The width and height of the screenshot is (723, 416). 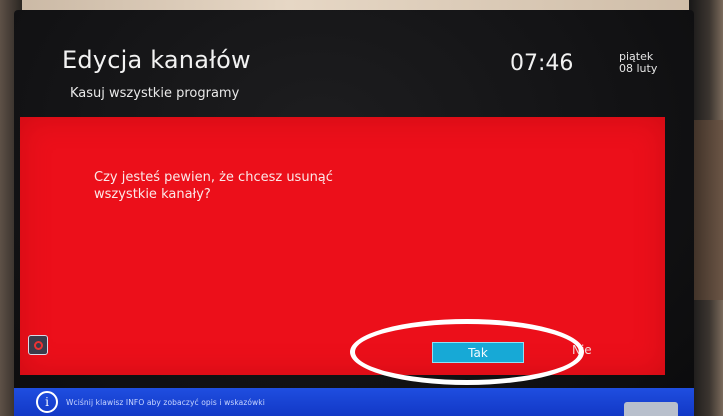 I want to click on photo-background-right, so click(x=706, y=210).